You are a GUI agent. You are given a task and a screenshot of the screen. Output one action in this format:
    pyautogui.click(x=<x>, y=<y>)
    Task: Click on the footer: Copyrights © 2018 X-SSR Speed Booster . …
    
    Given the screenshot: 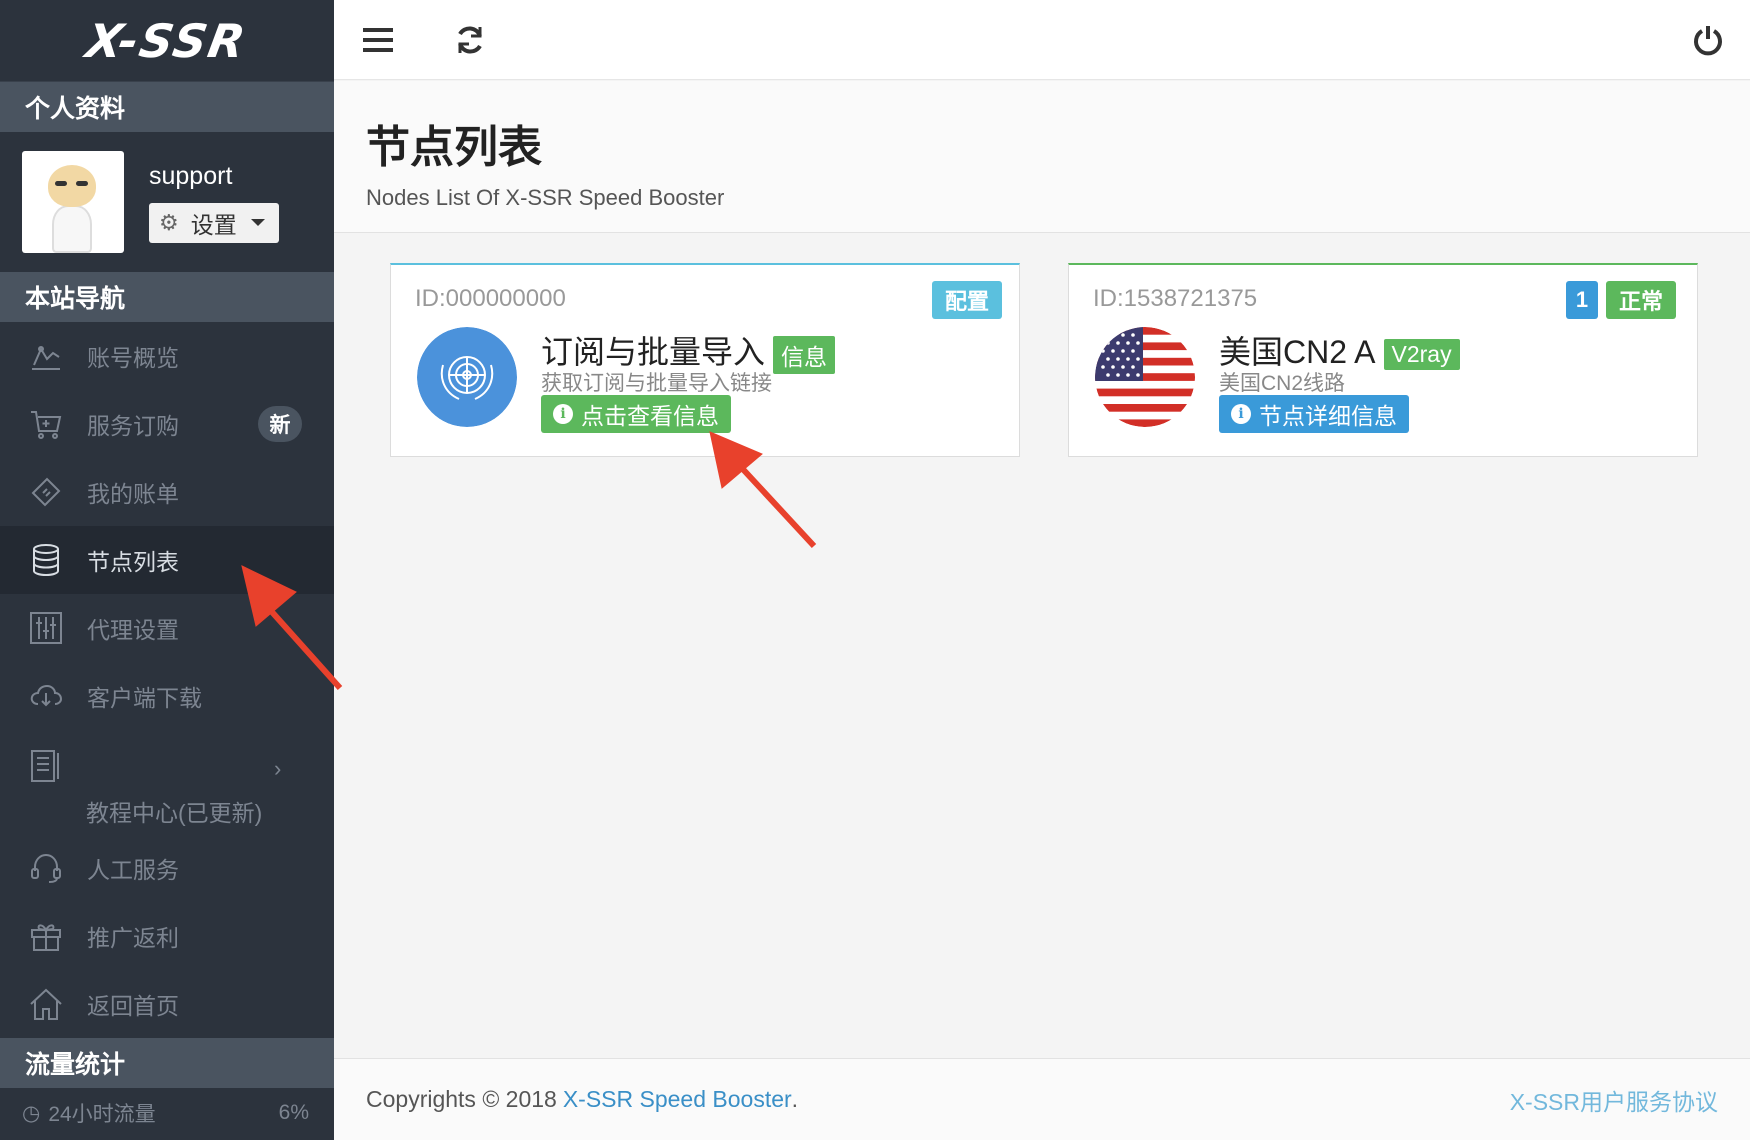 What is the action you would take?
    pyautogui.click(x=1042, y=1099)
    